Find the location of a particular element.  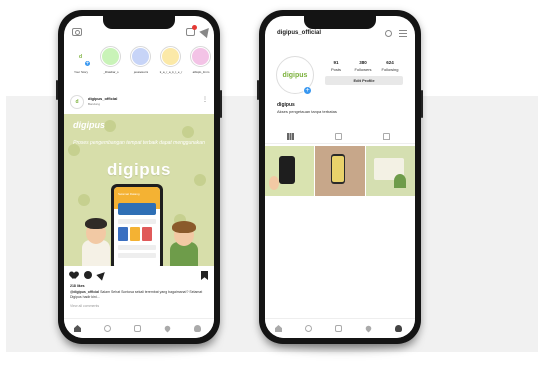

profile-bio: Akses pengetauan tanpa terbatas is located at coordinates (307, 111).